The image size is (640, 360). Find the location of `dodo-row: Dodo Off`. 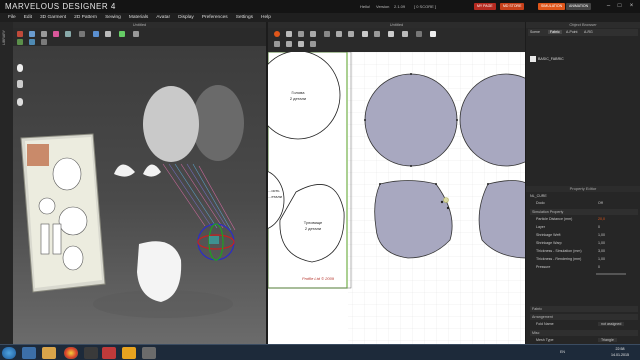

dodo-row: Dodo Off is located at coordinates (584, 203).